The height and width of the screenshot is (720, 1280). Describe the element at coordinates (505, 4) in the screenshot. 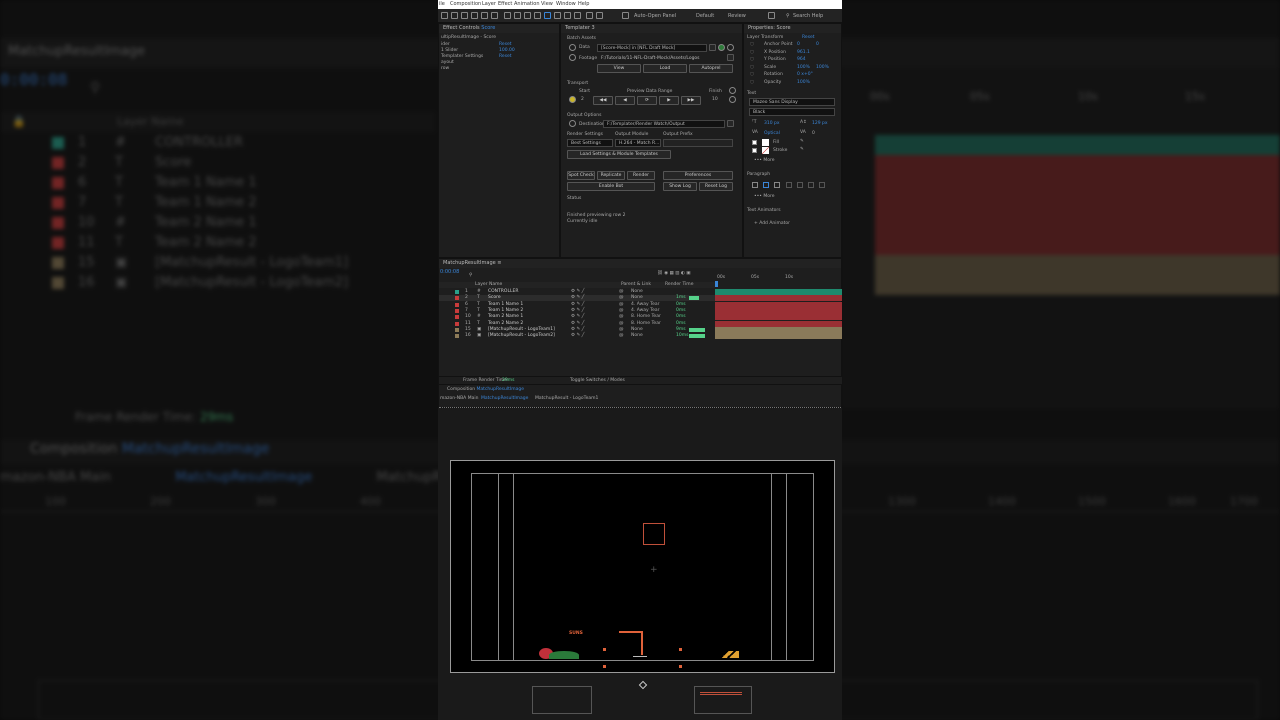

I see `menu-effect: Effect` at that location.